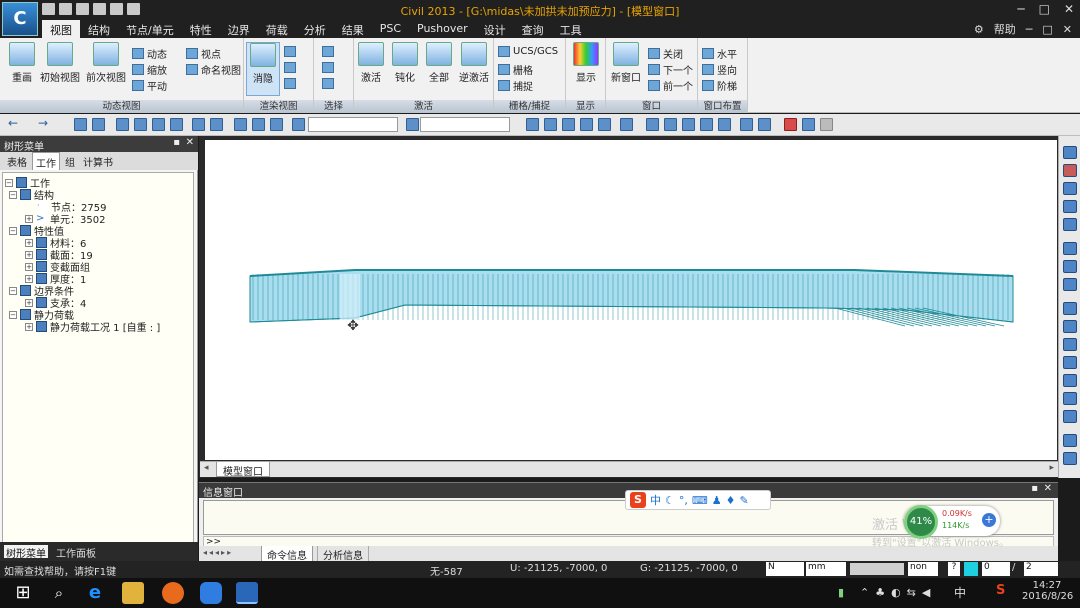 The image size is (1080, 608). What do you see at coordinates (243, 470) in the screenshot?
I see `tab-model-window: 模型窗口` at bounding box center [243, 470].